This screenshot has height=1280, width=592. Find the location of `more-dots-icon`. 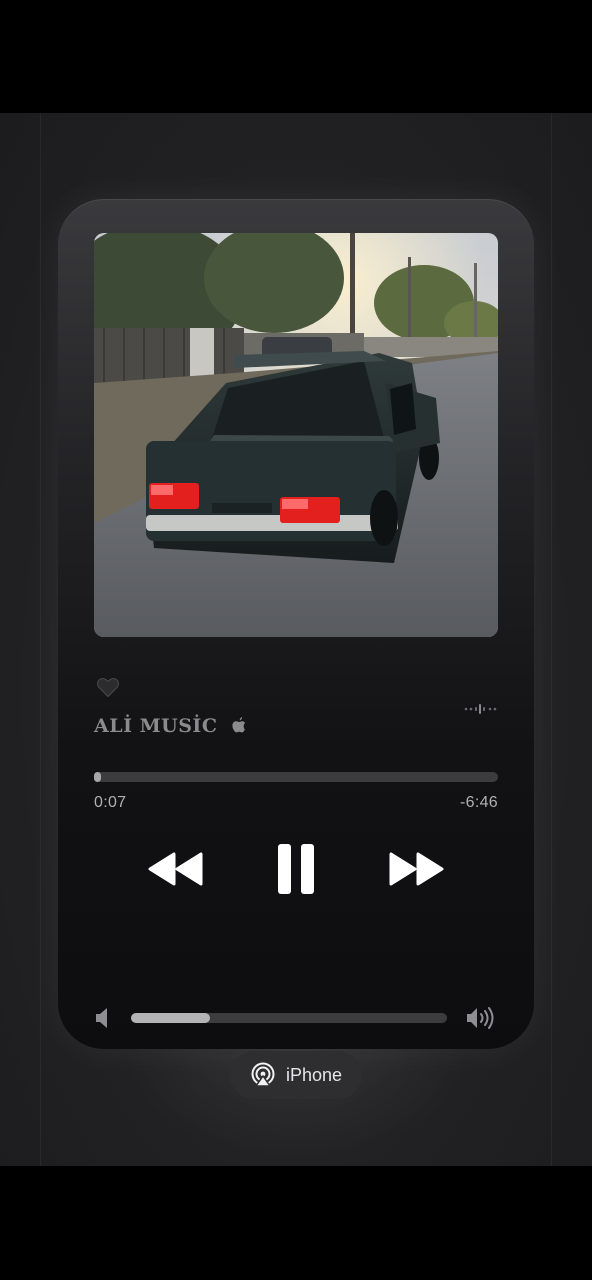

more-dots-icon is located at coordinates (481, 709).